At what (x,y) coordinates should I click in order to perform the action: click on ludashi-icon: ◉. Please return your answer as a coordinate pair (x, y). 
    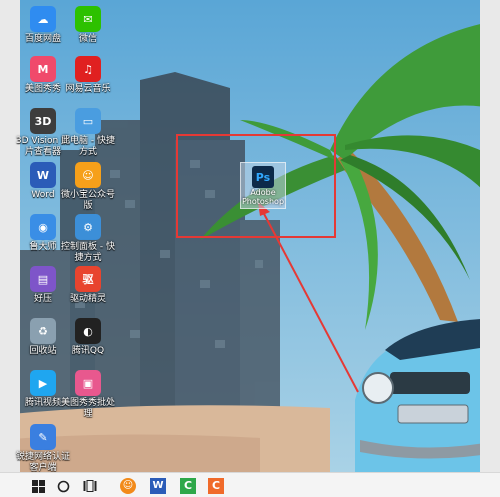
    Looking at the image, I should click on (43, 227).